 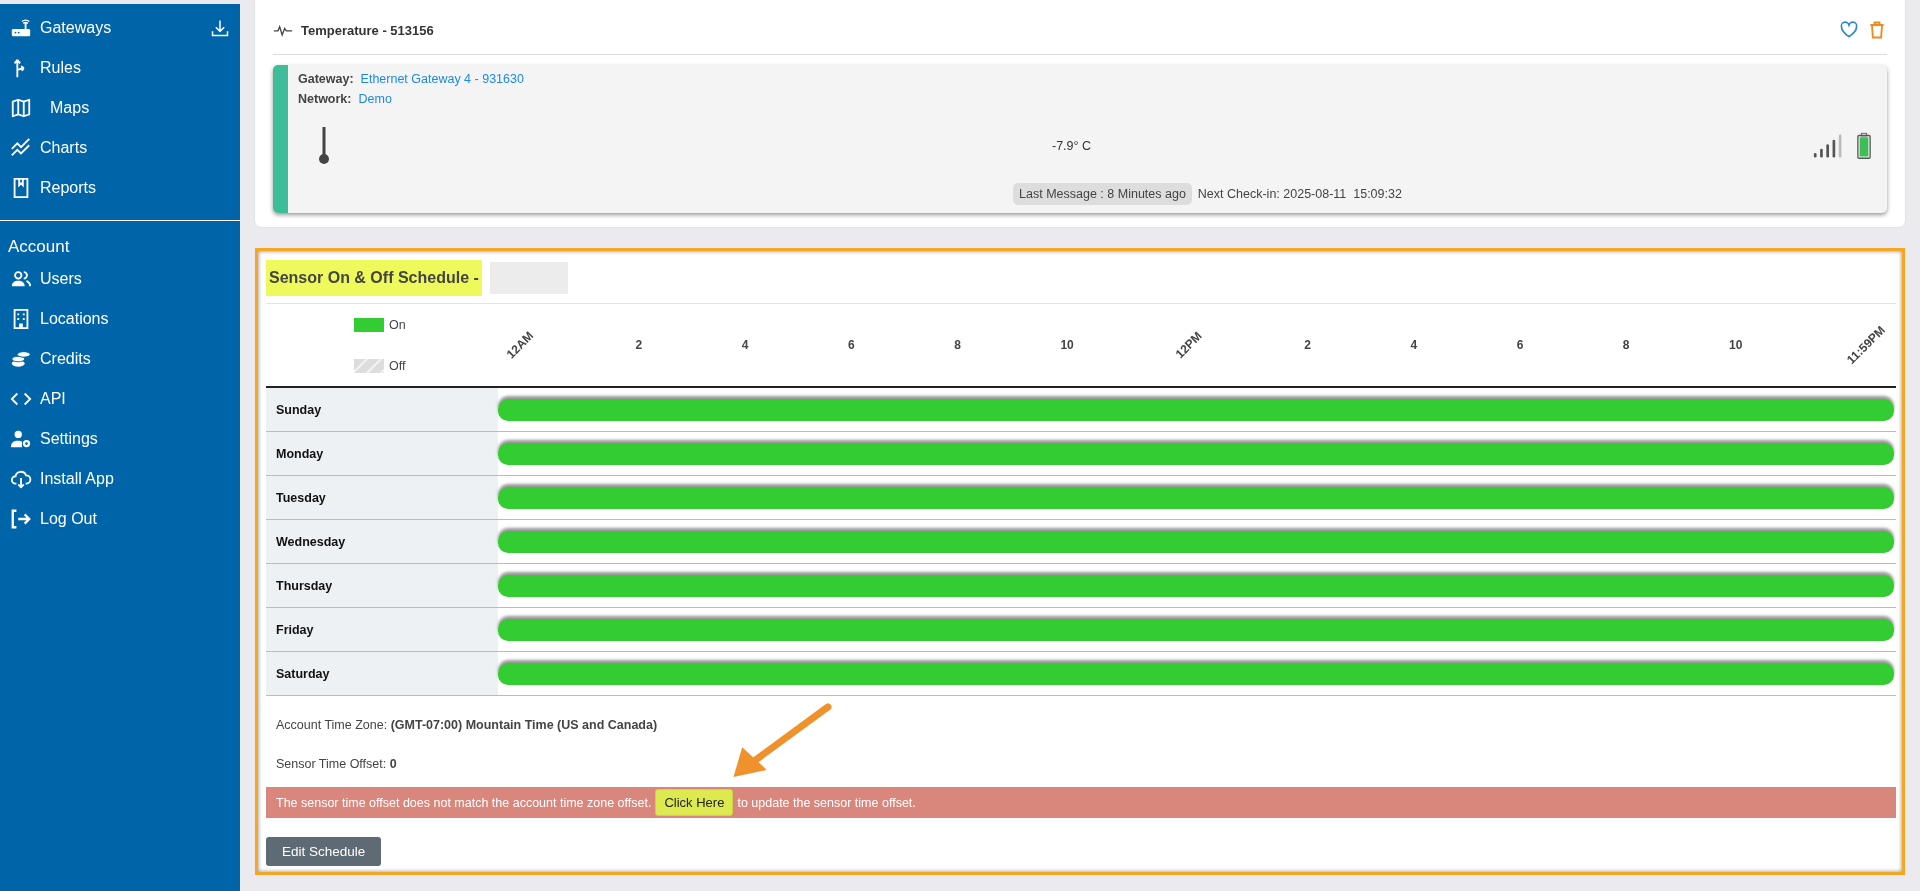 I want to click on last-message-badge: Last Message : 8 Minutes ago, so click(x=1102, y=194).